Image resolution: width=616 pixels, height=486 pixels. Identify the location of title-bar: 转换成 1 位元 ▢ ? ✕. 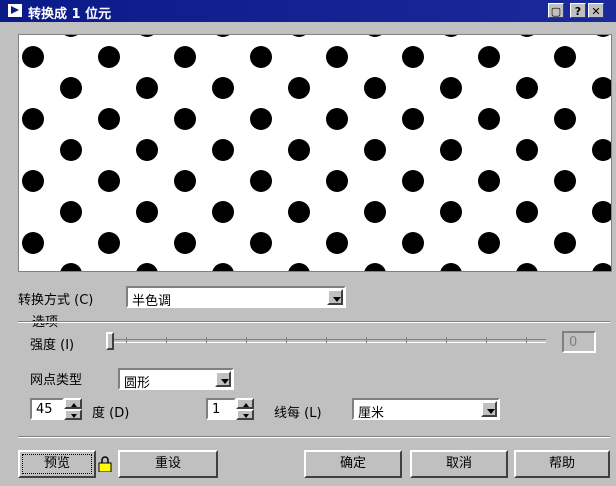
(308, 11).